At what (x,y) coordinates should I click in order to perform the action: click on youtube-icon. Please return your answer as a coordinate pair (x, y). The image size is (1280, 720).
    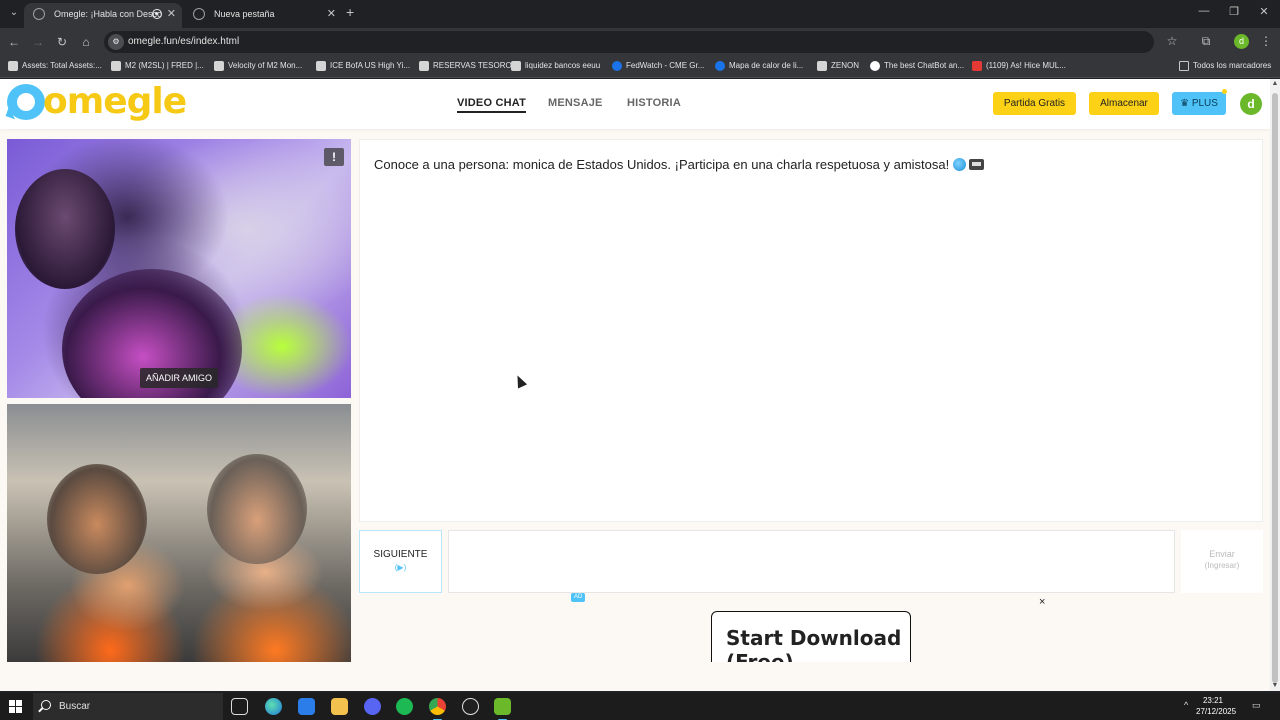
    Looking at the image, I should click on (977, 66).